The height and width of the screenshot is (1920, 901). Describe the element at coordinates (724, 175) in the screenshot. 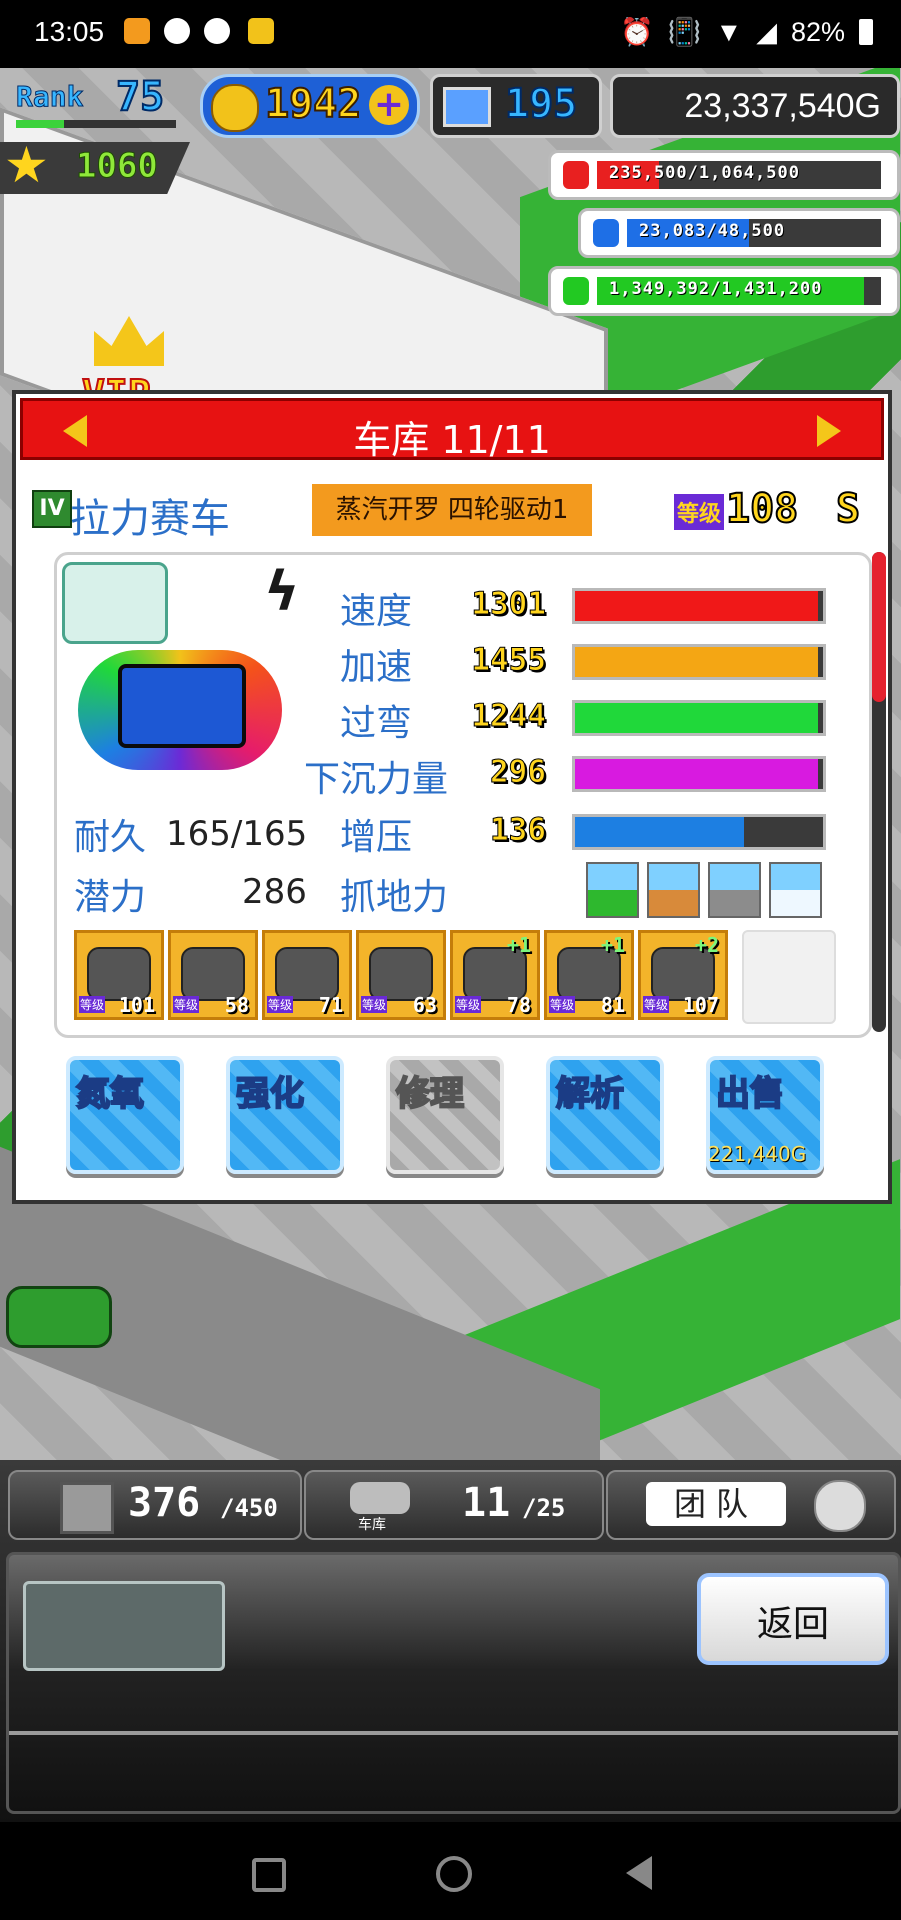

I see `resource-meter: 235,500/1,064,500` at that location.